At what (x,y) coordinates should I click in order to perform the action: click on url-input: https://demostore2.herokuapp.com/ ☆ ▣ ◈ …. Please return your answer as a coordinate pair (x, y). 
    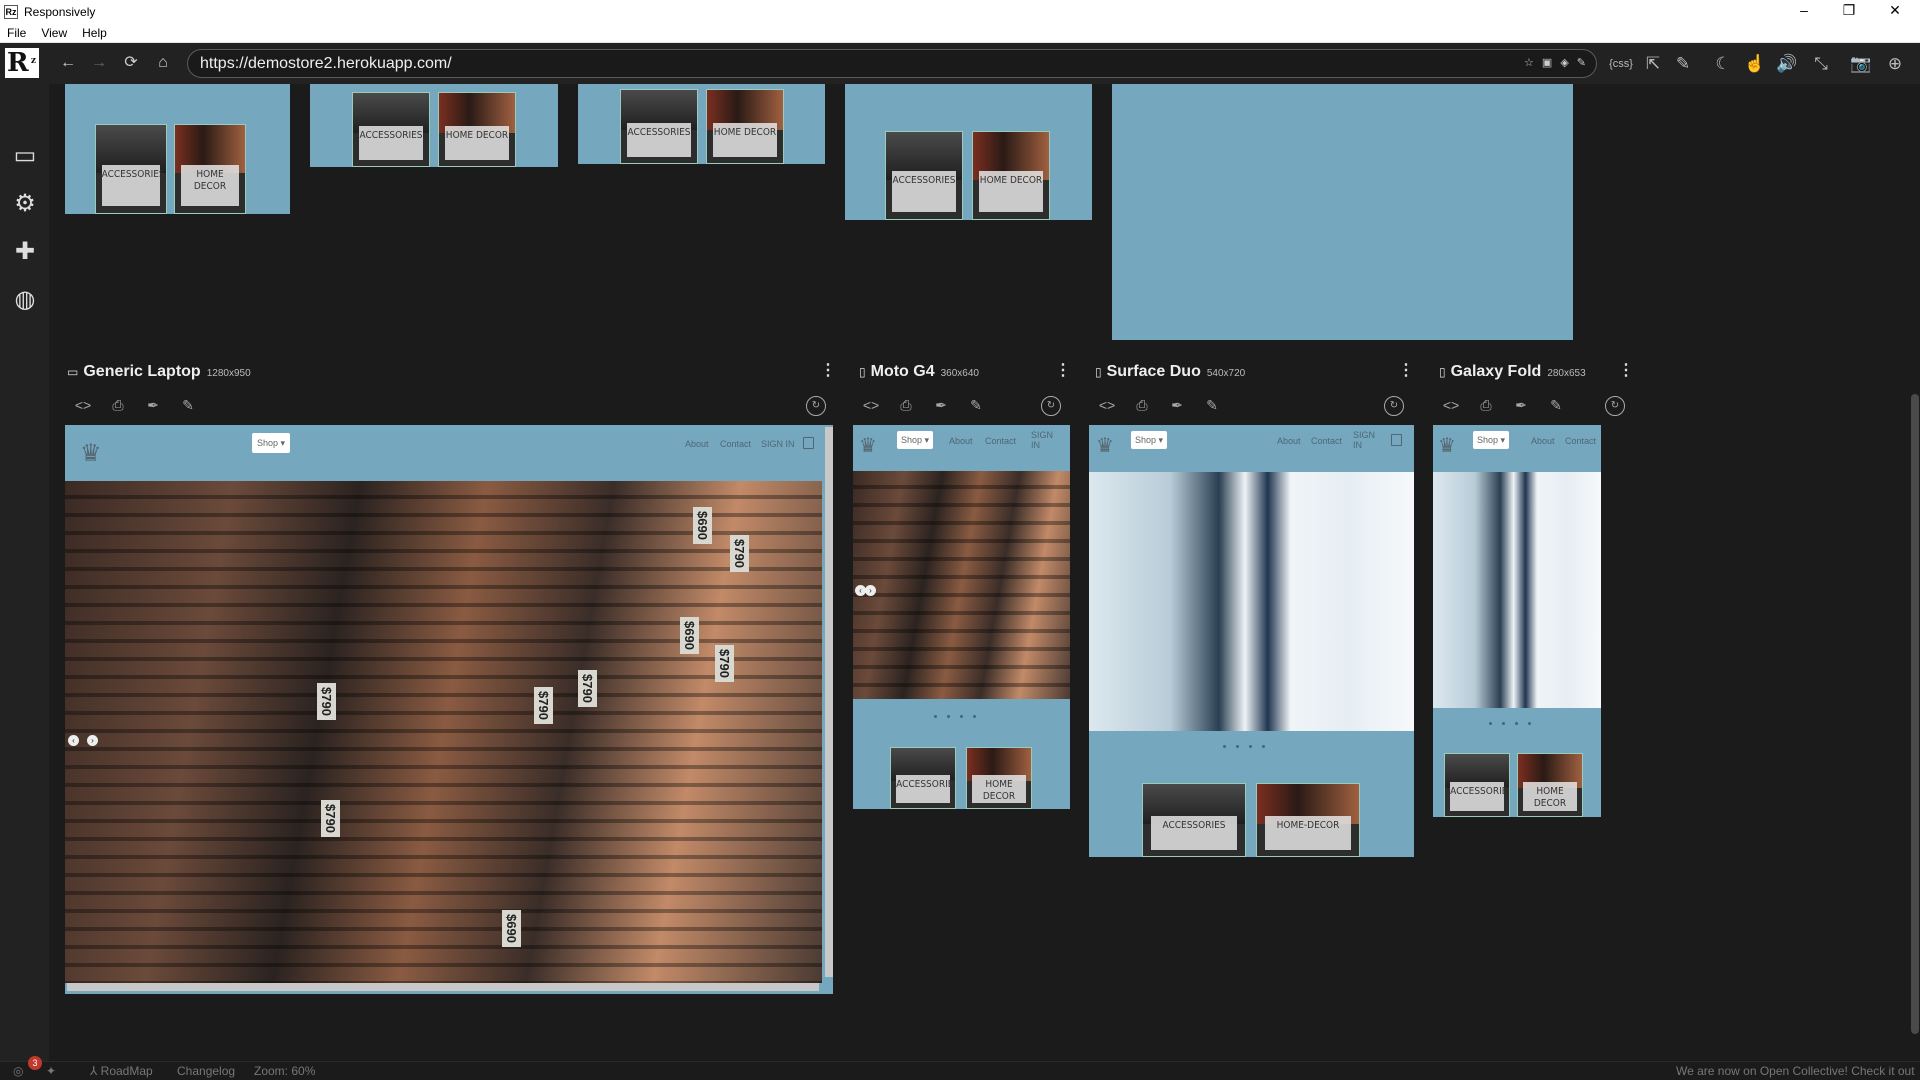
    Looking at the image, I should click on (892, 63).